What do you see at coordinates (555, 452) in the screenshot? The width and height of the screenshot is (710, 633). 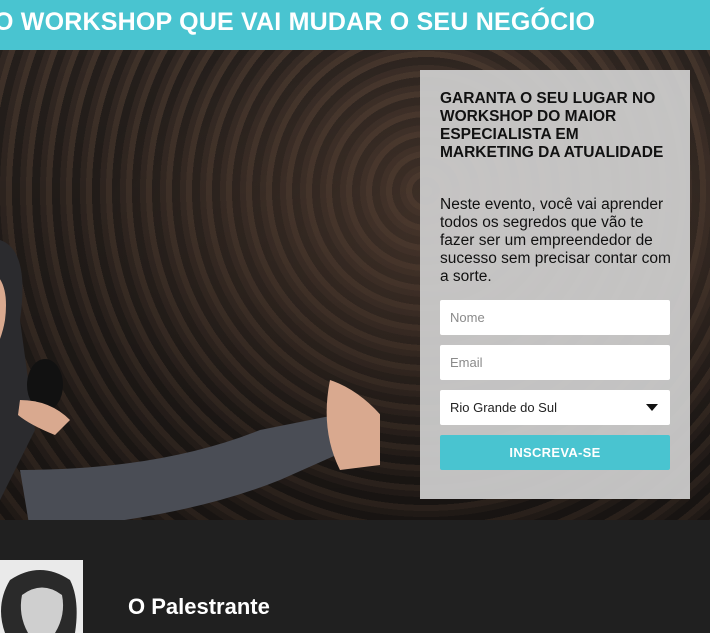 I see `subscribe-button: INSCREVA-SE` at bounding box center [555, 452].